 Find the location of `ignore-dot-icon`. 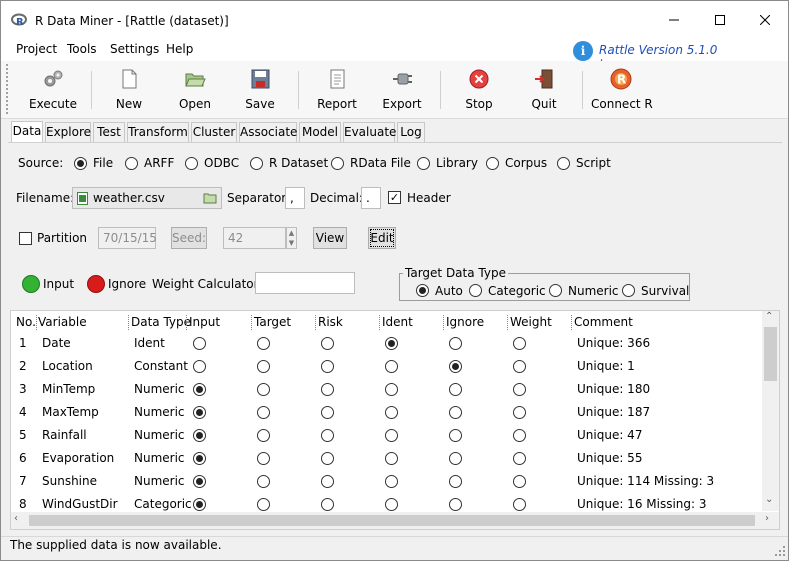

ignore-dot-icon is located at coordinates (96, 284).